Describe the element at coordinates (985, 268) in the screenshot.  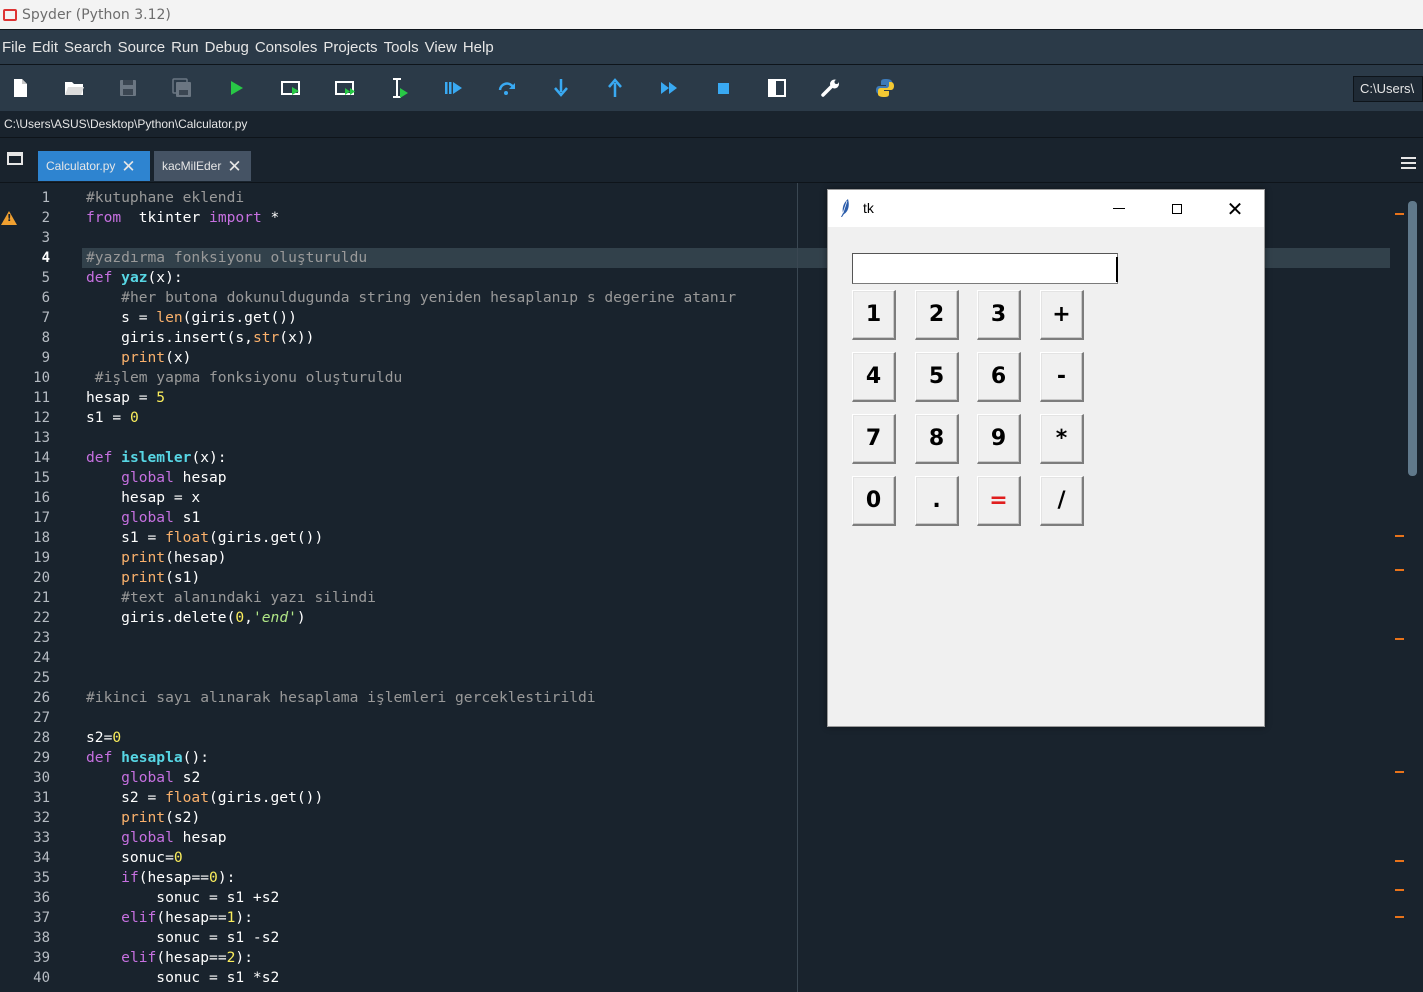
I see `calculator-entry` at that location.